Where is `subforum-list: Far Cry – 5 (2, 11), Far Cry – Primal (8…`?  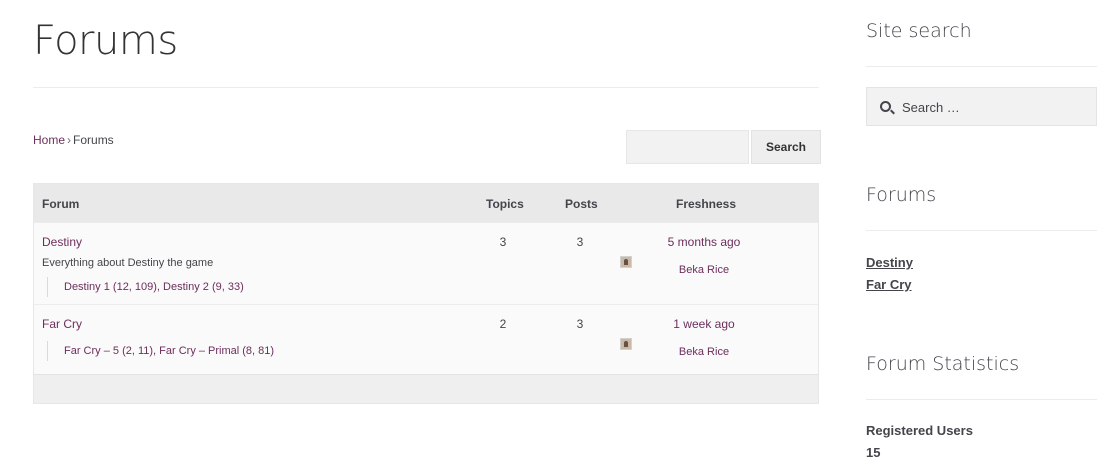
subforum-list: Far Cry – 5 (2, 11), Far Cry – Primal (8… is located at coordinates (160, 351).